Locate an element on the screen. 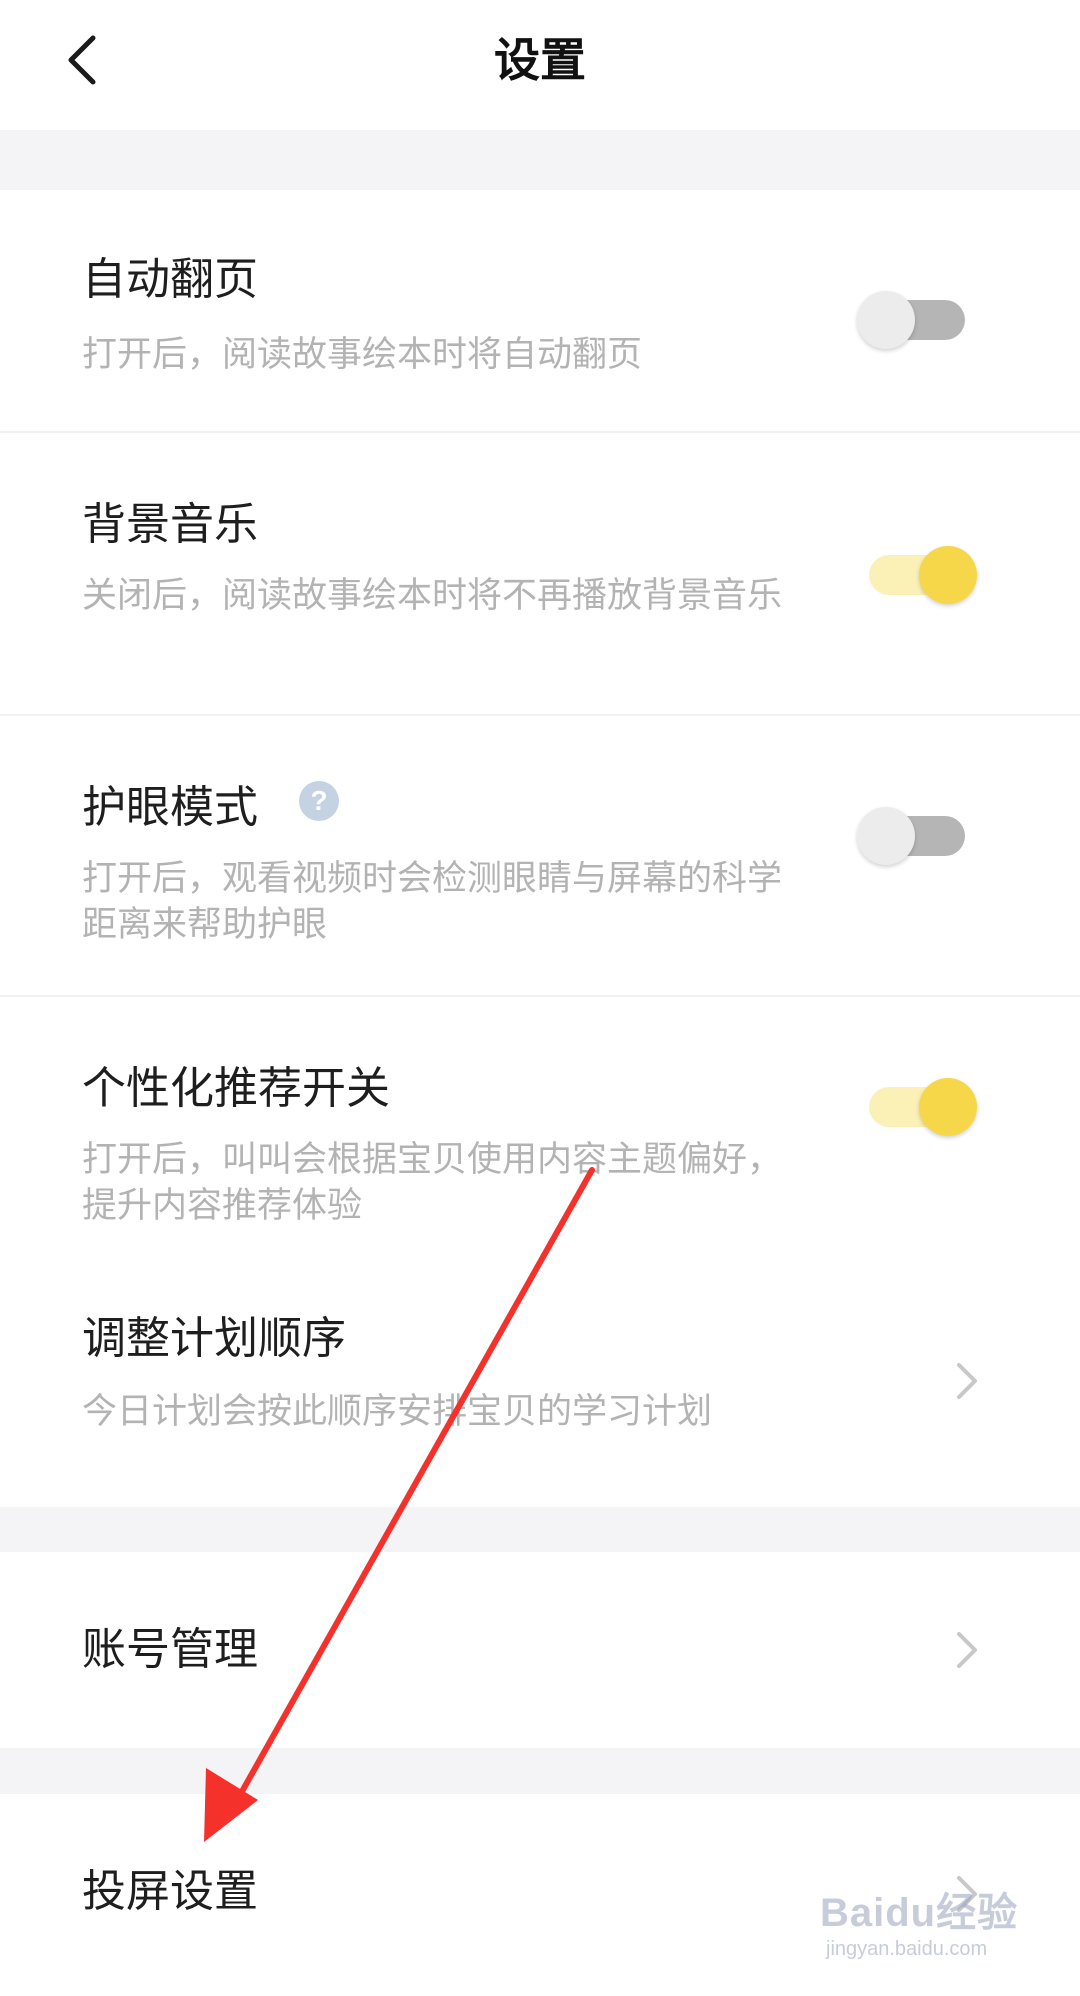 Image resolution: width=1080 pixels, height=1996 pixels. setting-title: 自动翻页 is located at coordinates (170, 279).